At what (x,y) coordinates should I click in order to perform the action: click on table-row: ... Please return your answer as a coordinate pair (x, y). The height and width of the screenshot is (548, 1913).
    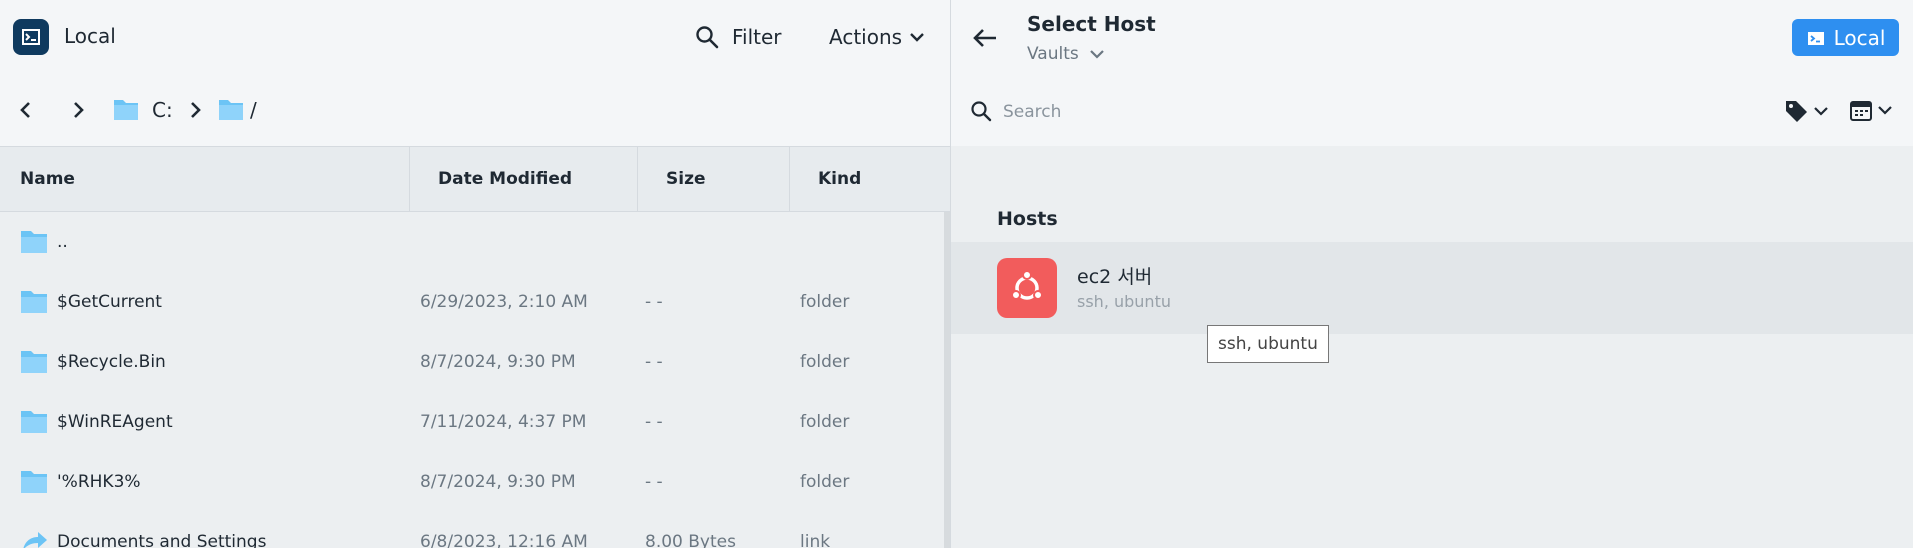
    Looking at the image, I should click on (472, 242).